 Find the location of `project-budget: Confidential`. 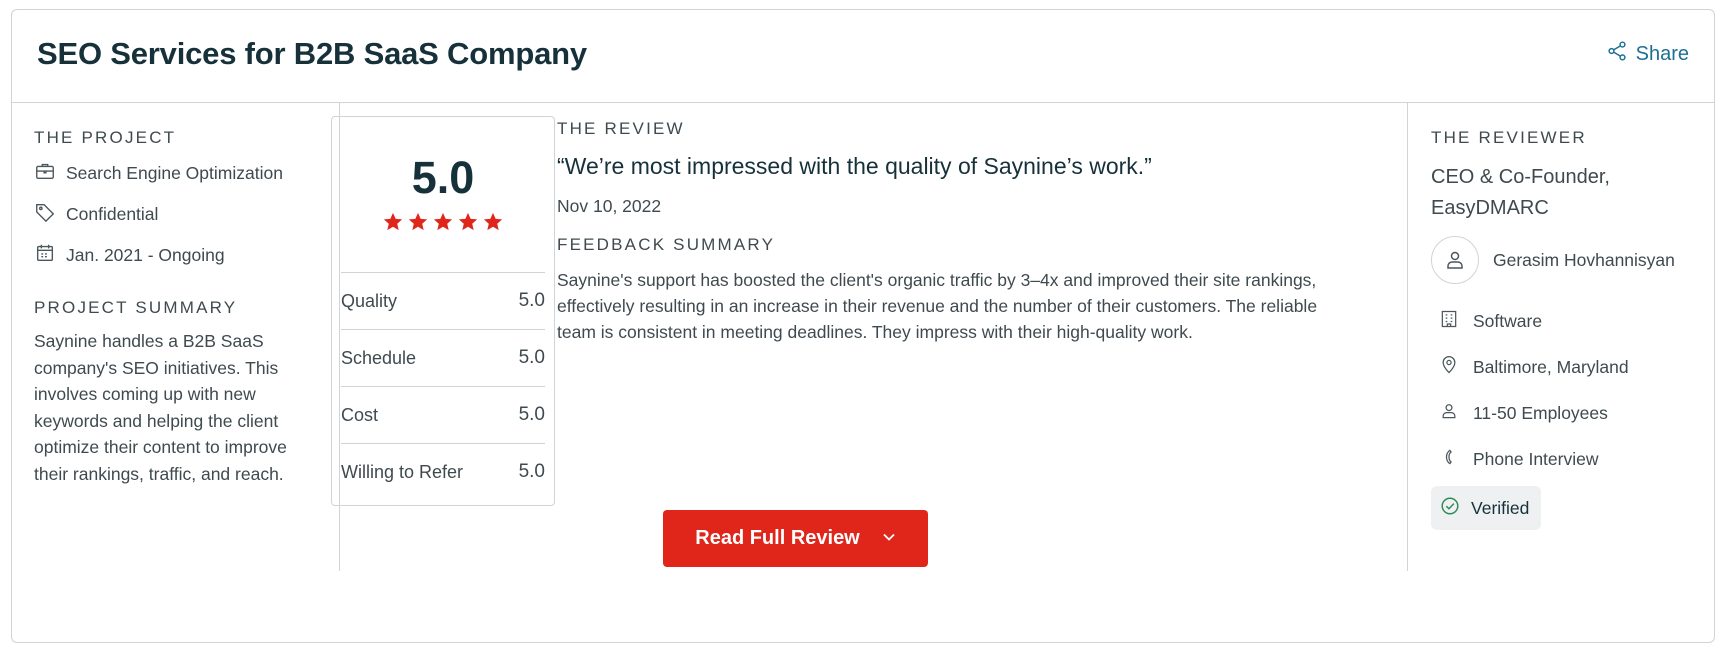

project-budget: Confidential is located at coordinates (186, 214).